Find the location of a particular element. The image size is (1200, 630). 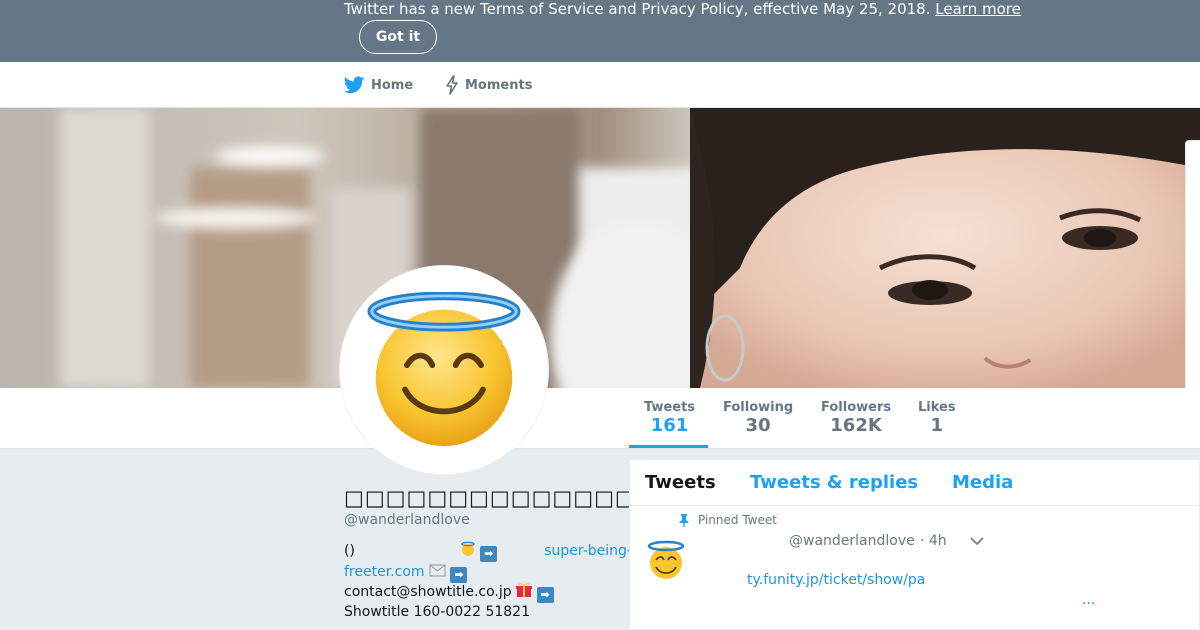

stat-tweets: Tweets 161 is located at coordinates (669, 418).